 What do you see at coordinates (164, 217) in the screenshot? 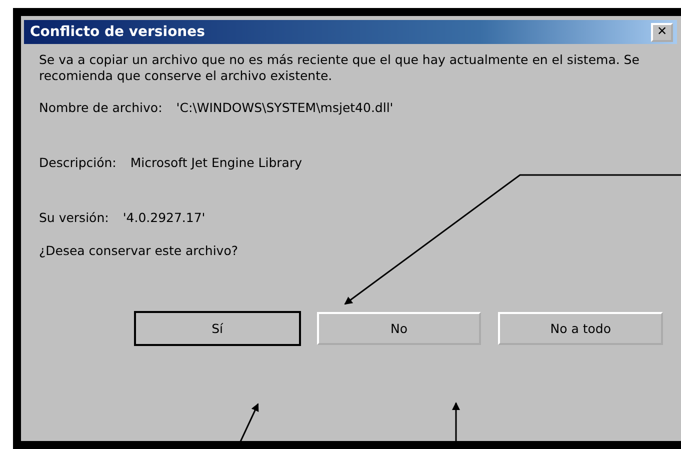
I see `field-value: '4.0.2927.17'` at bounding box center [164, 217].